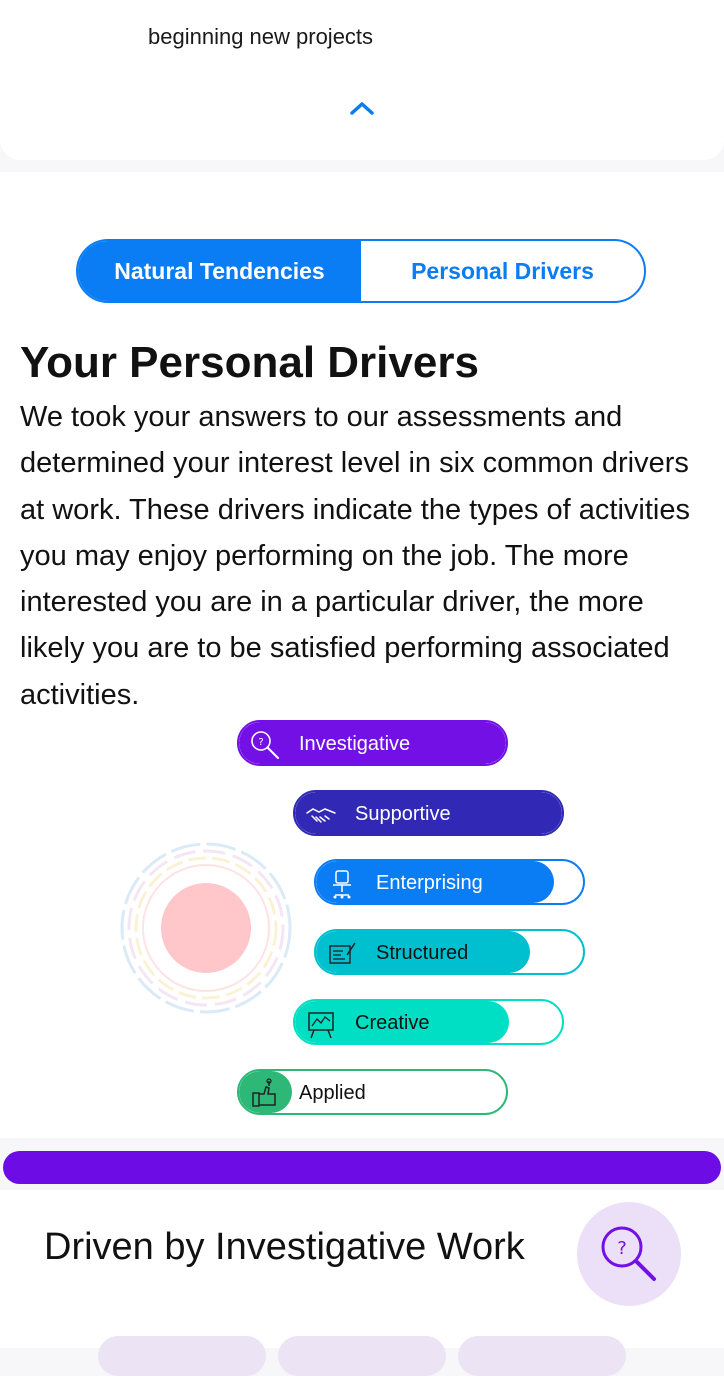 This screenshot has width=724, height=1376. What do you see at coordinates (372, 1092) in the screenshot?
I see `driver-pill-applied: Applied` at bounding box center [372, 1092].